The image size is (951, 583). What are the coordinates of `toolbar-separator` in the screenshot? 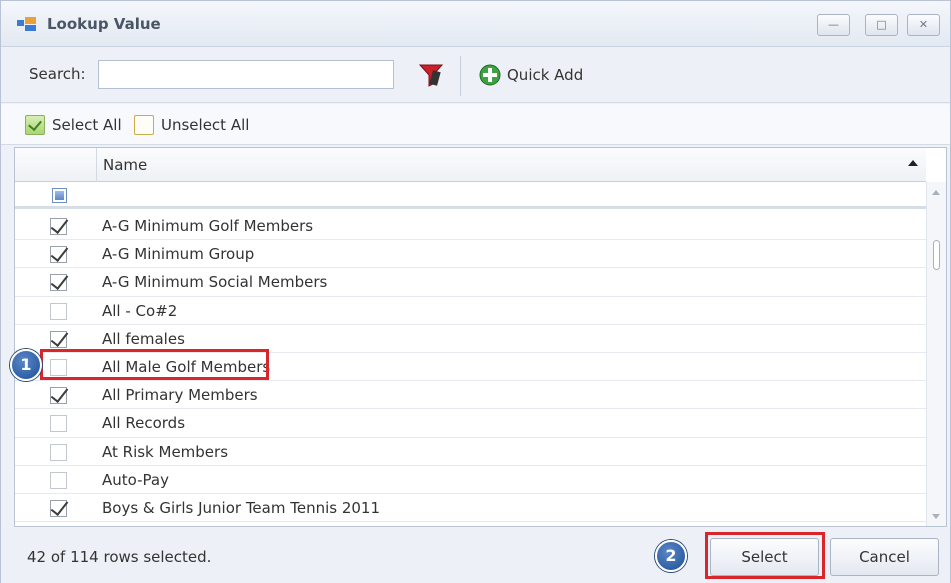 It's located at (460, 76).